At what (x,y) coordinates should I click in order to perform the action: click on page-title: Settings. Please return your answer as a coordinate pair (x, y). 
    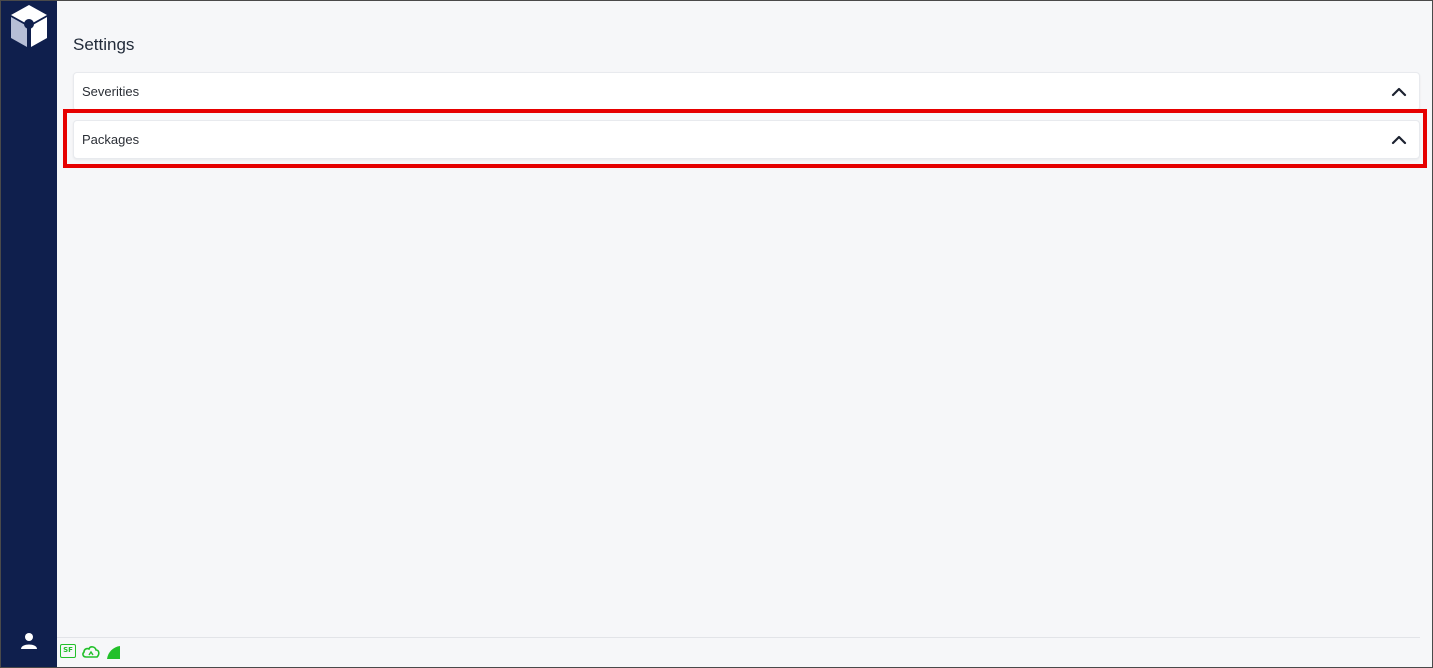
    Looking at the image, I should click on (104, 44).